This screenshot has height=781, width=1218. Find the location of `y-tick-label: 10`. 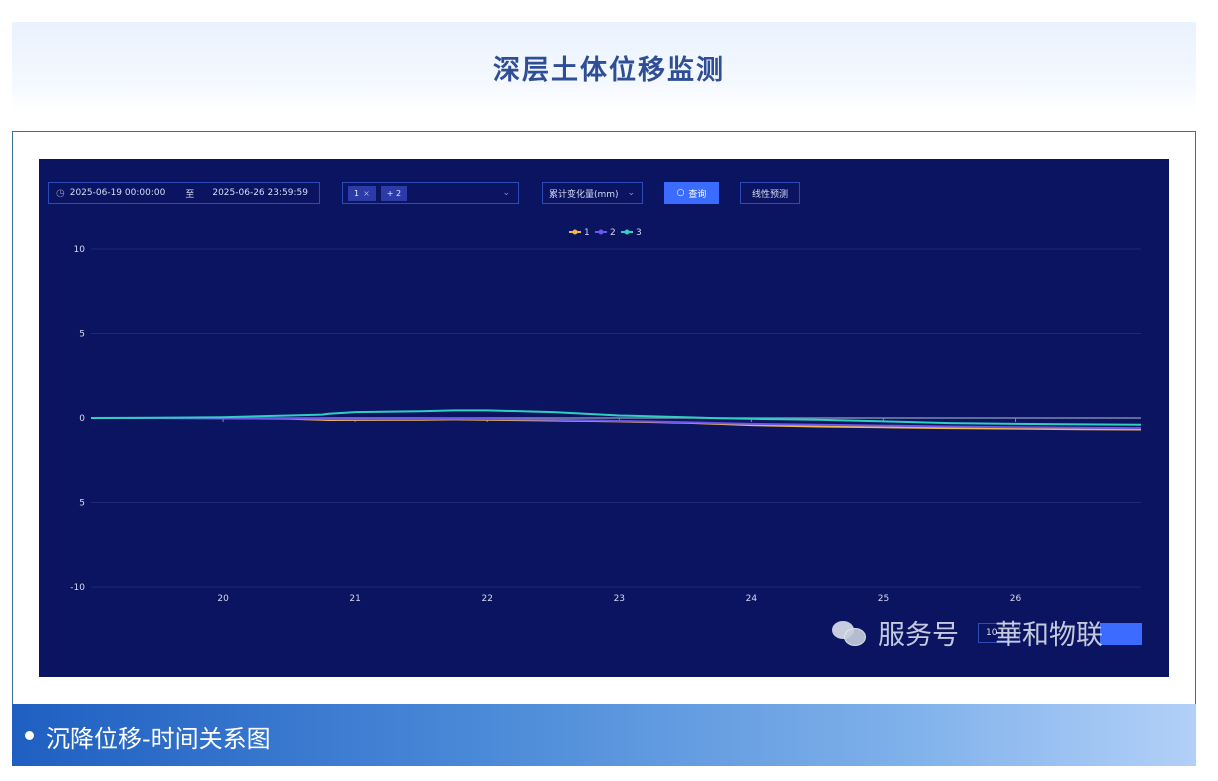

y-tick-label: 10 is located at coordinates (80, 250).